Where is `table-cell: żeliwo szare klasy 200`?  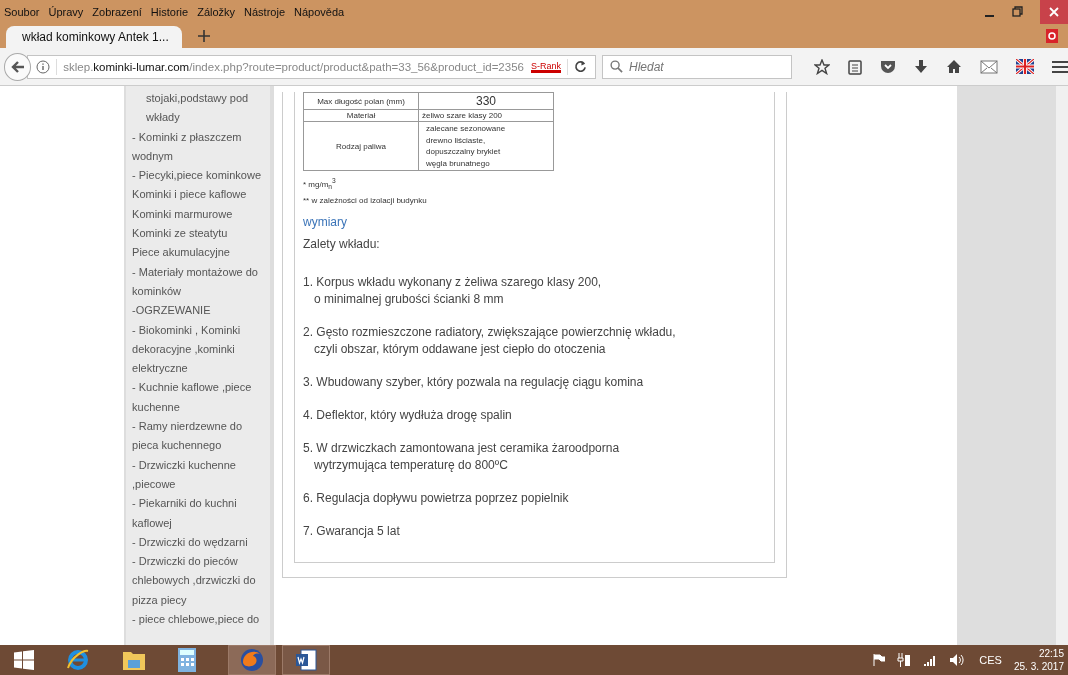
table-cell: żeliwo szare klasy 200 is located at coordinates (486, 115).